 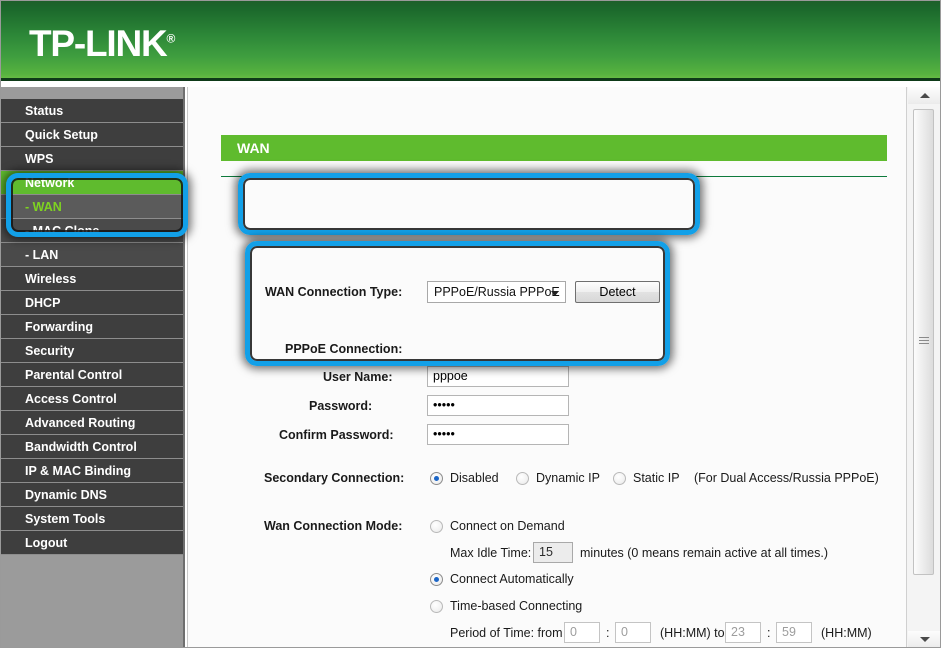 What do you see at coordinates (633, 632) in the screenshot?
I see `period-from-minute-input: 0` at bounding box center [633, 632].